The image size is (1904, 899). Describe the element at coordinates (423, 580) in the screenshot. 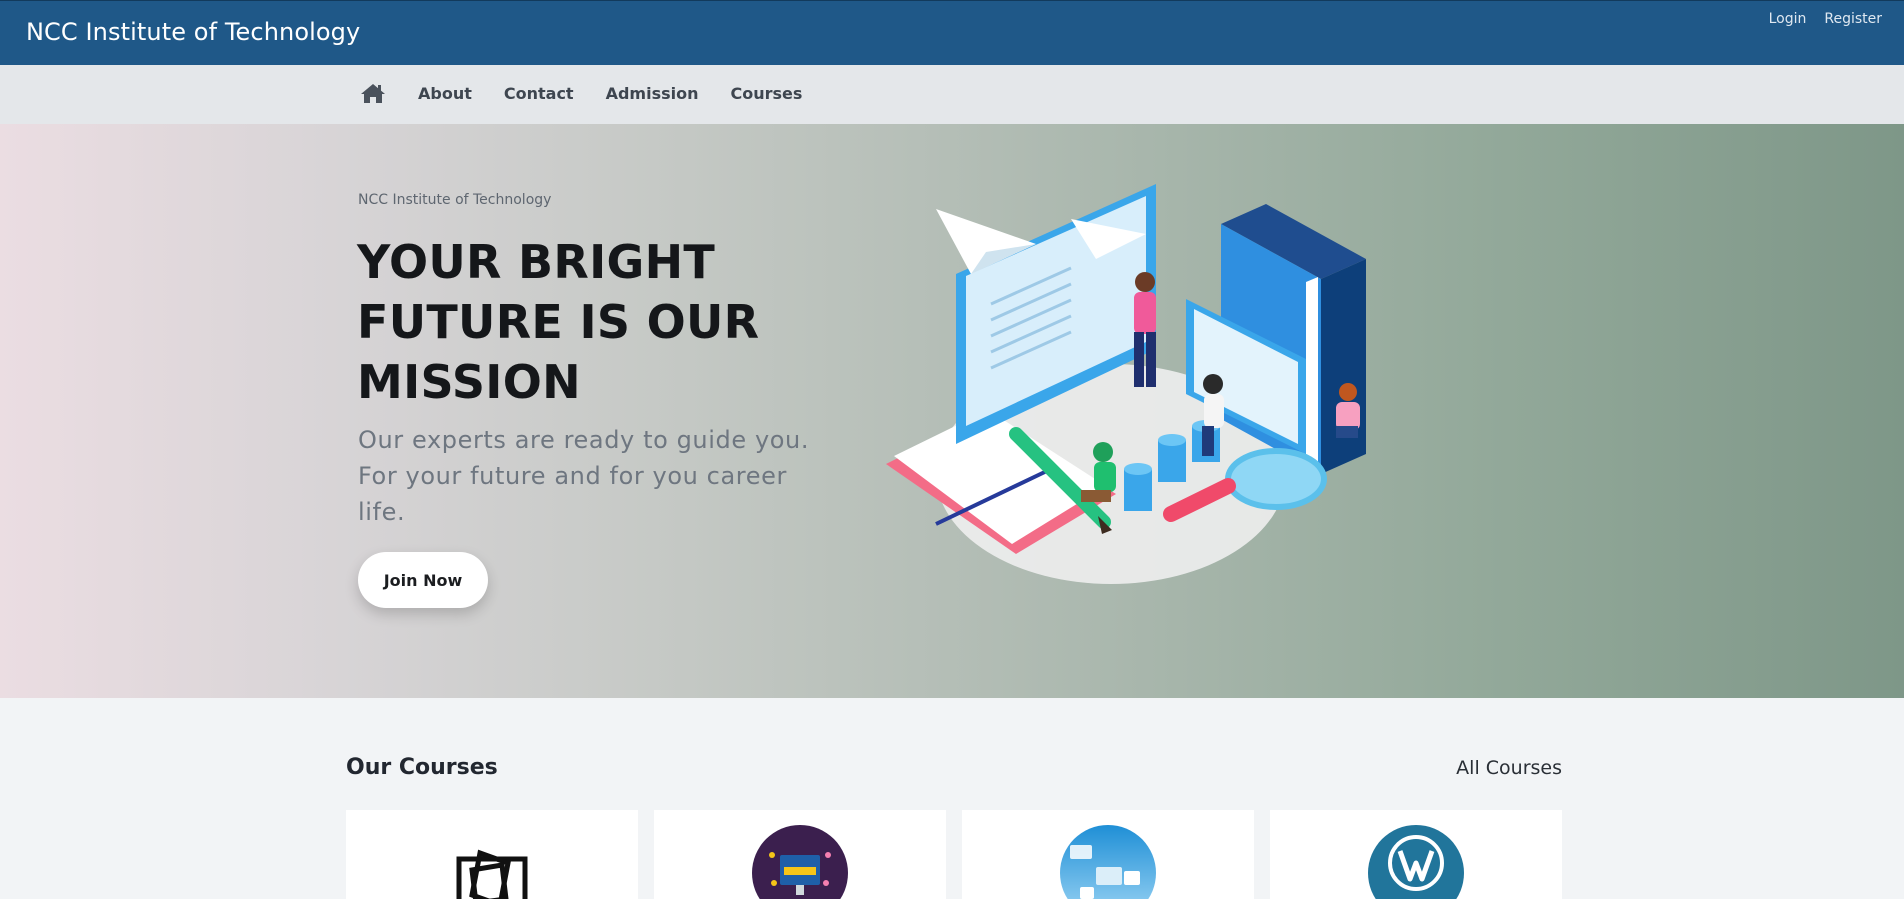

I see `join-now-button: Join Now` at that location.